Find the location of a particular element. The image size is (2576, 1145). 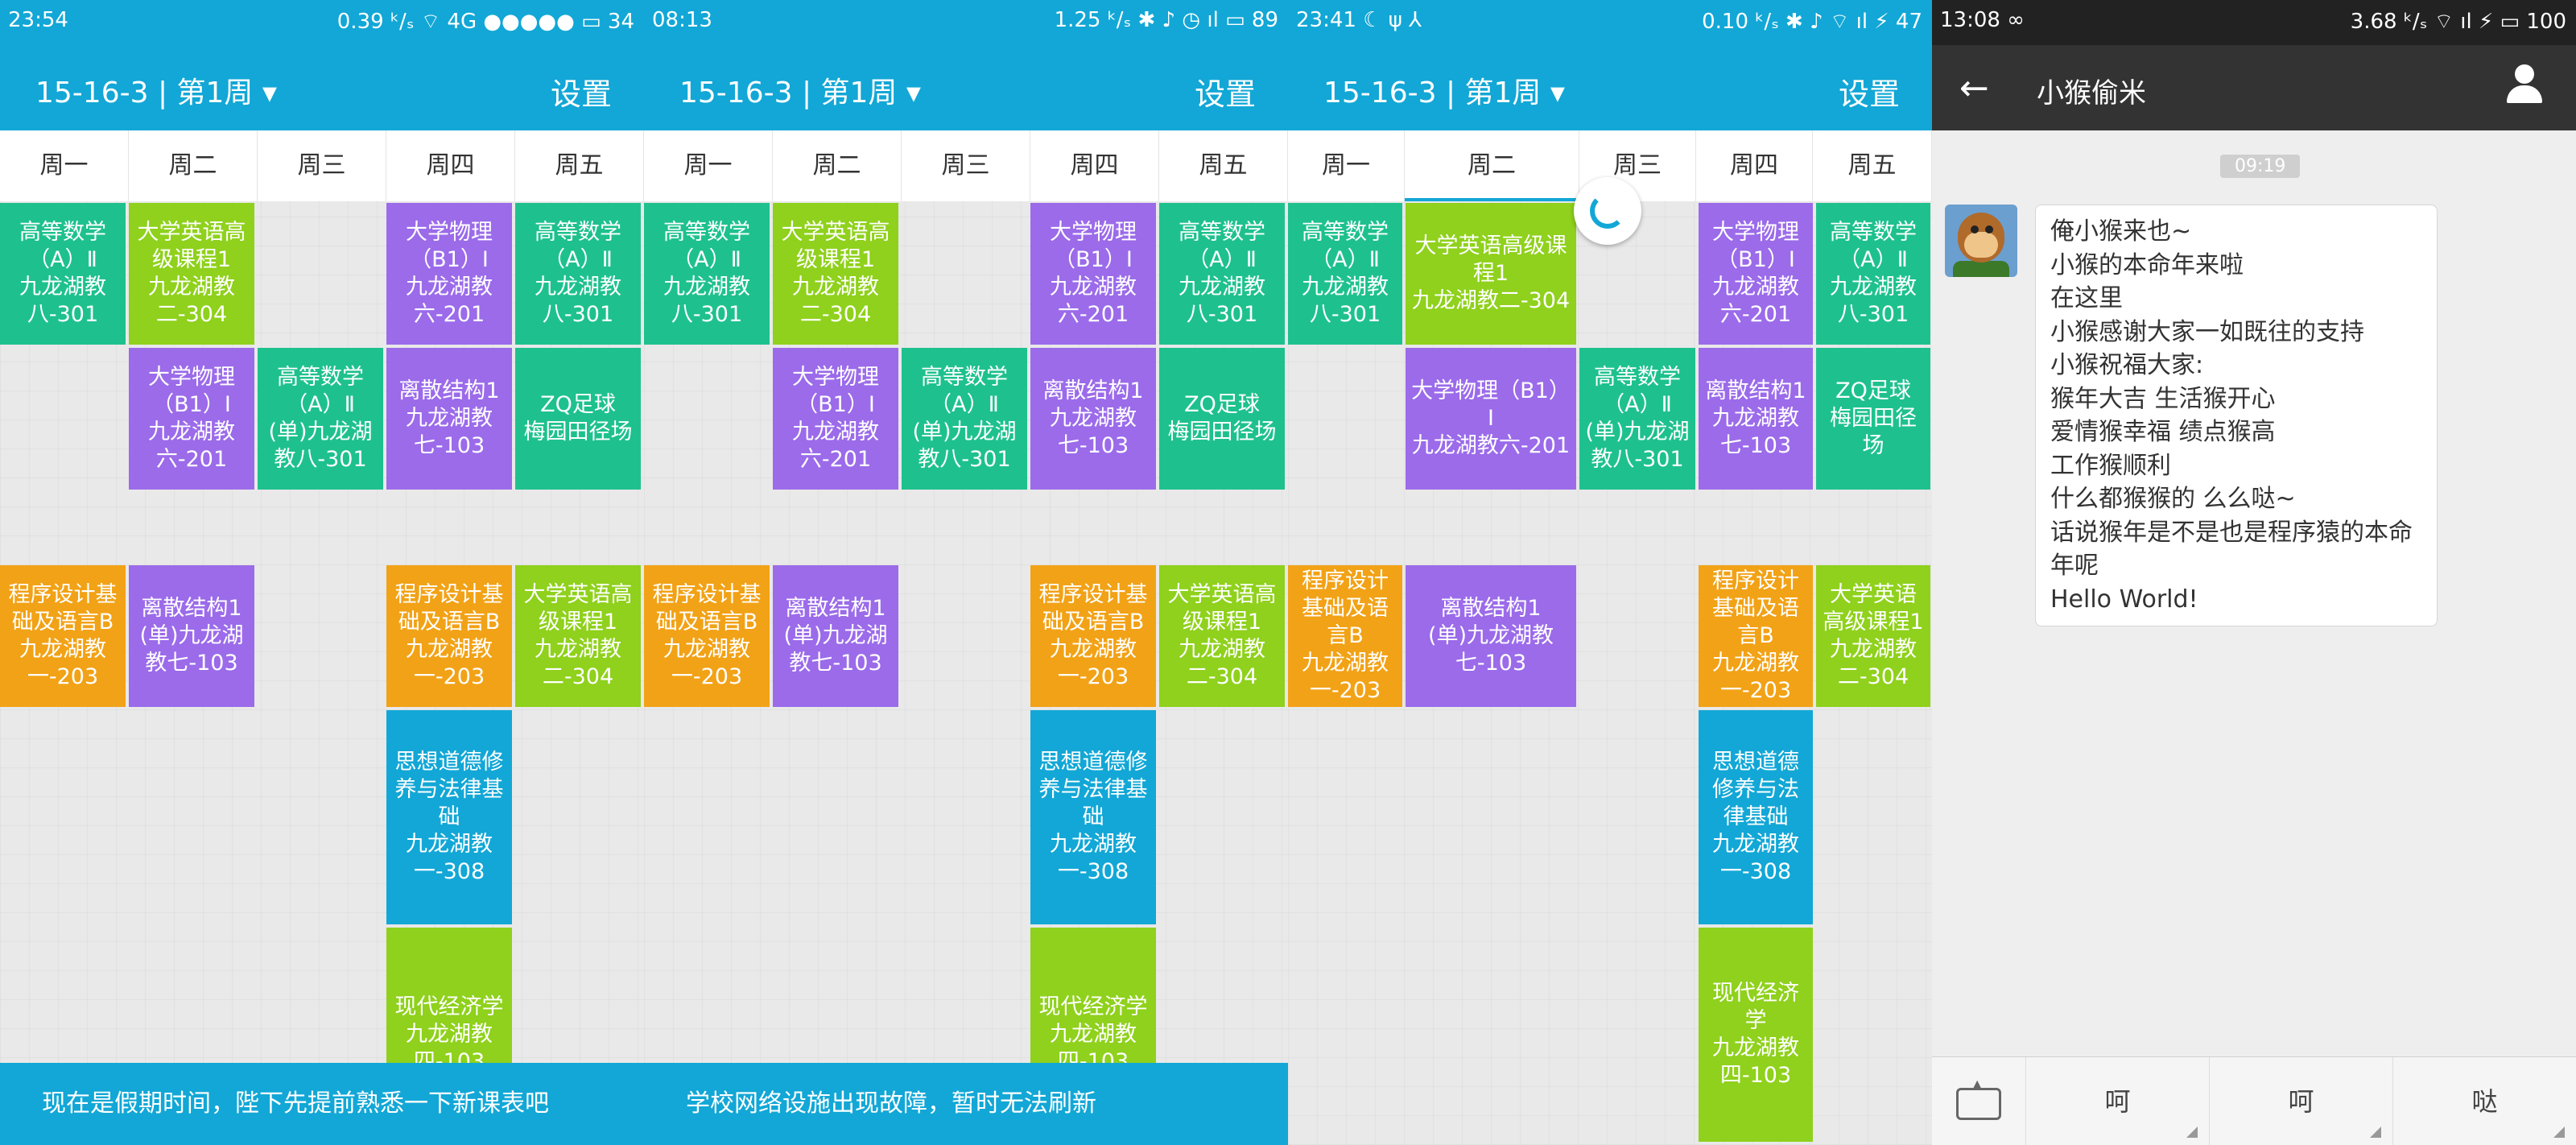

quick-reply-label: 哒 is located at coordinates (2484, 1101).